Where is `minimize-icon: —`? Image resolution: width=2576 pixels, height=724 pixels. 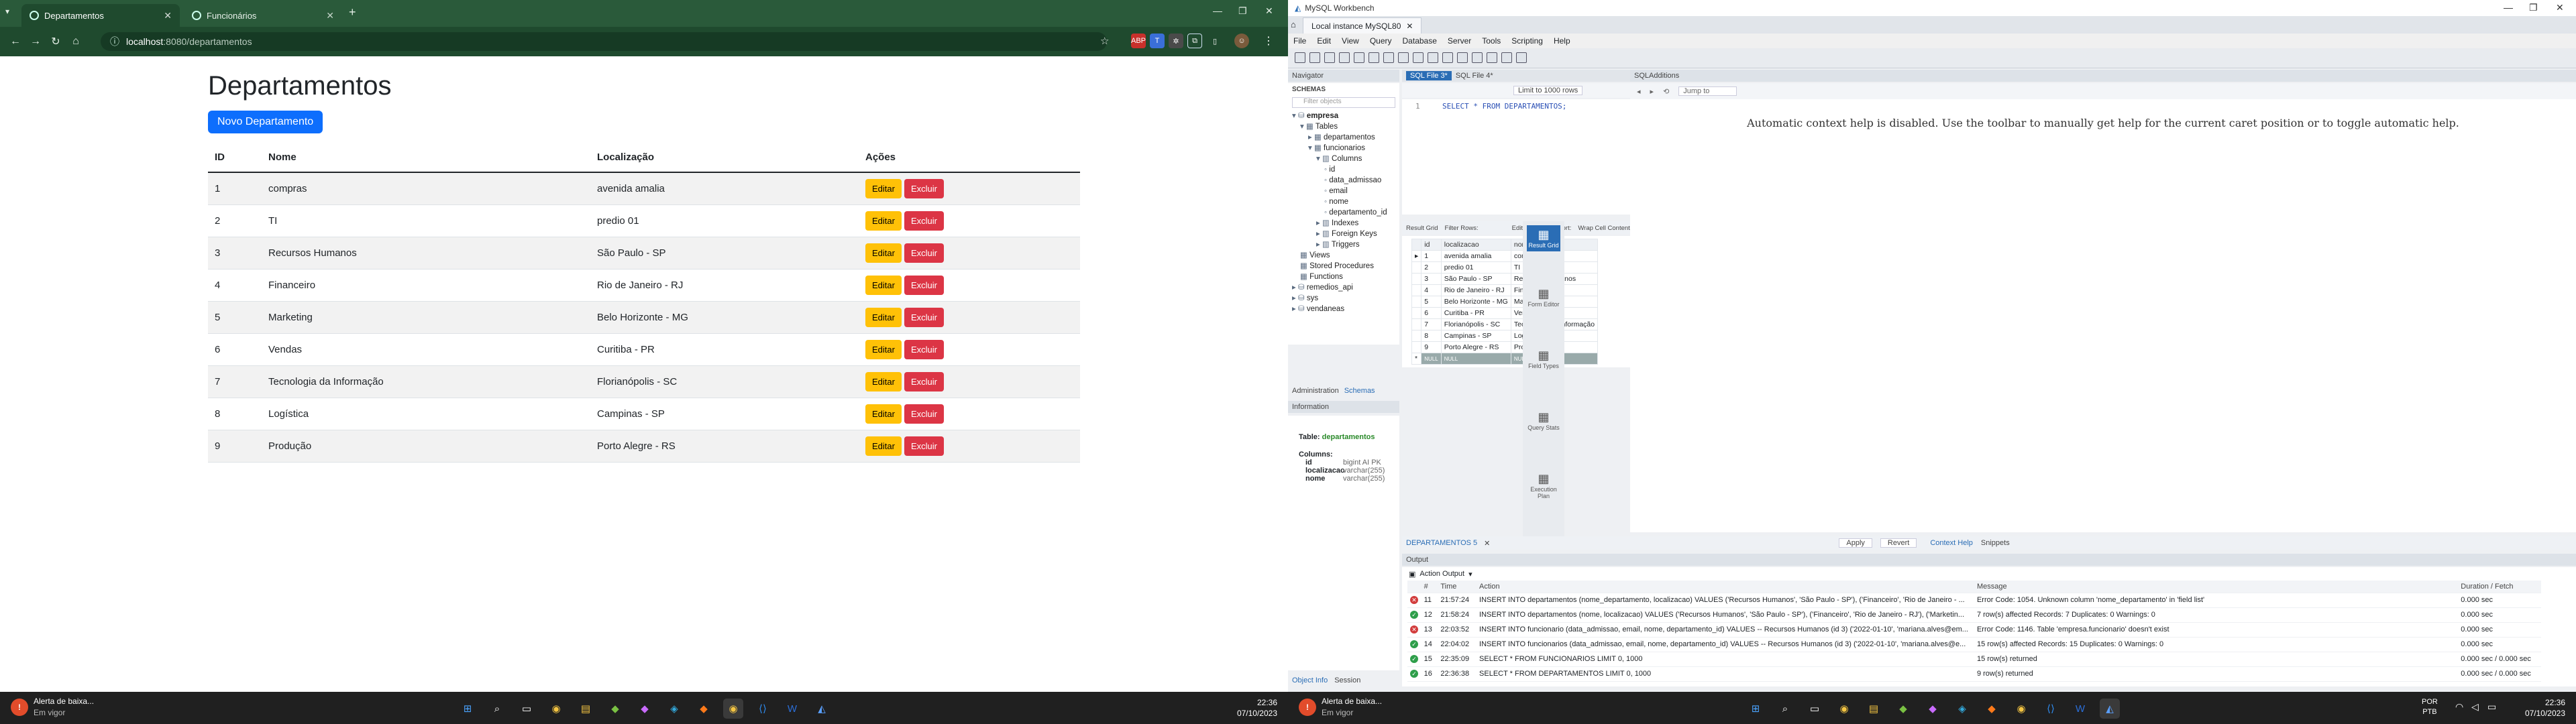
minimize-icon: — is located at coordinates (1217, 10).